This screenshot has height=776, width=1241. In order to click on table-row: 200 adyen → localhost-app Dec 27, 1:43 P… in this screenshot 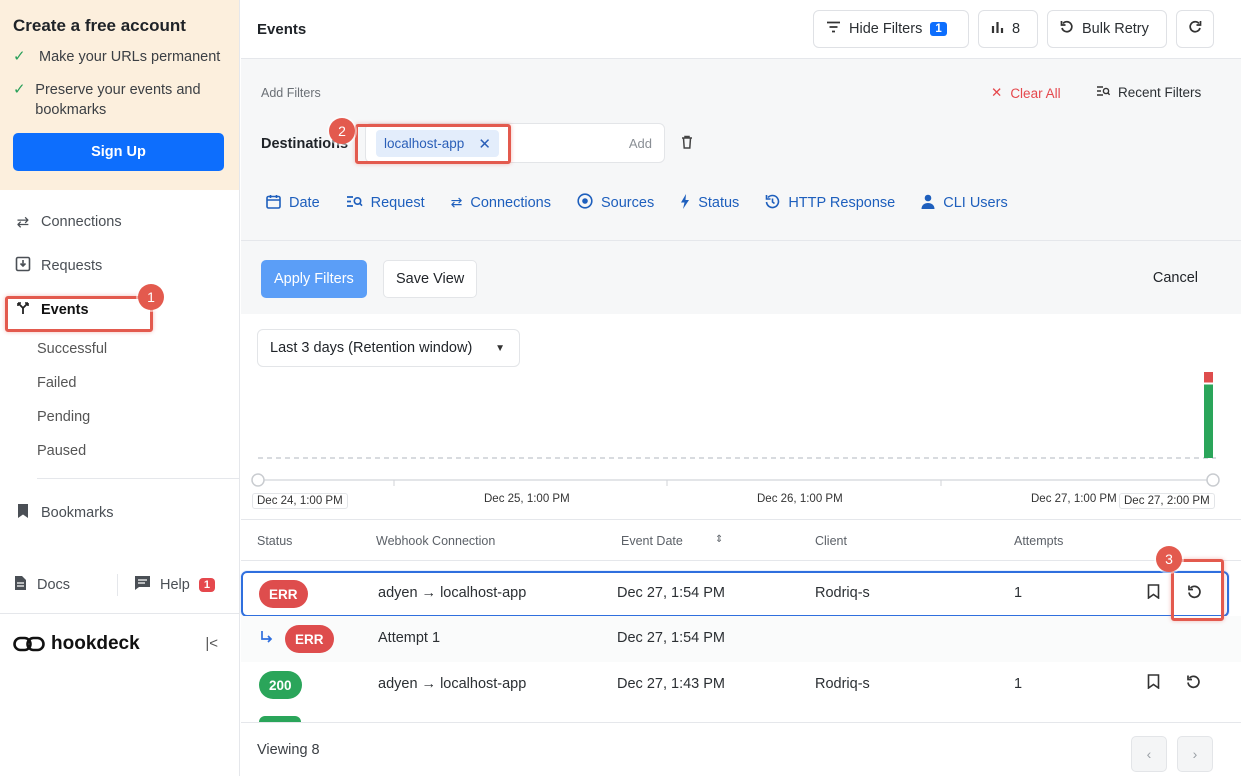, I will do `click(741, 685)`.